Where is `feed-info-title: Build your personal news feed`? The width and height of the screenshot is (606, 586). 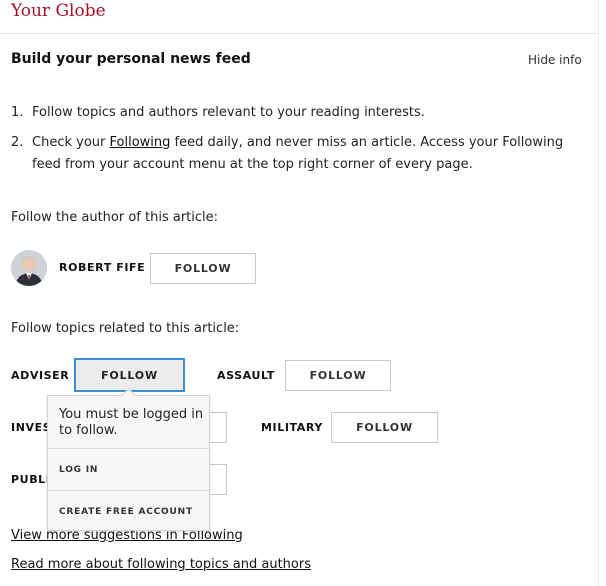 feed-info-title: Build your personal news feed is located at coordinates (131, 59).